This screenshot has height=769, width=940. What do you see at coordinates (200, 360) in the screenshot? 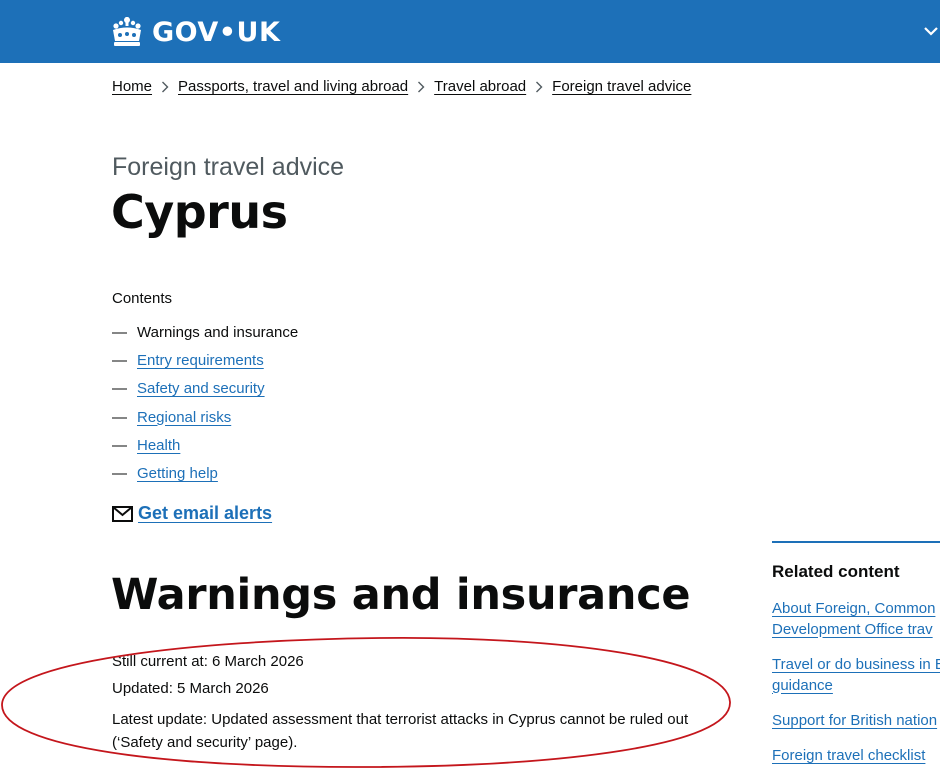
I see `contents-link-entry-requirements: Entry requirements` at bounding box center [200, 360].